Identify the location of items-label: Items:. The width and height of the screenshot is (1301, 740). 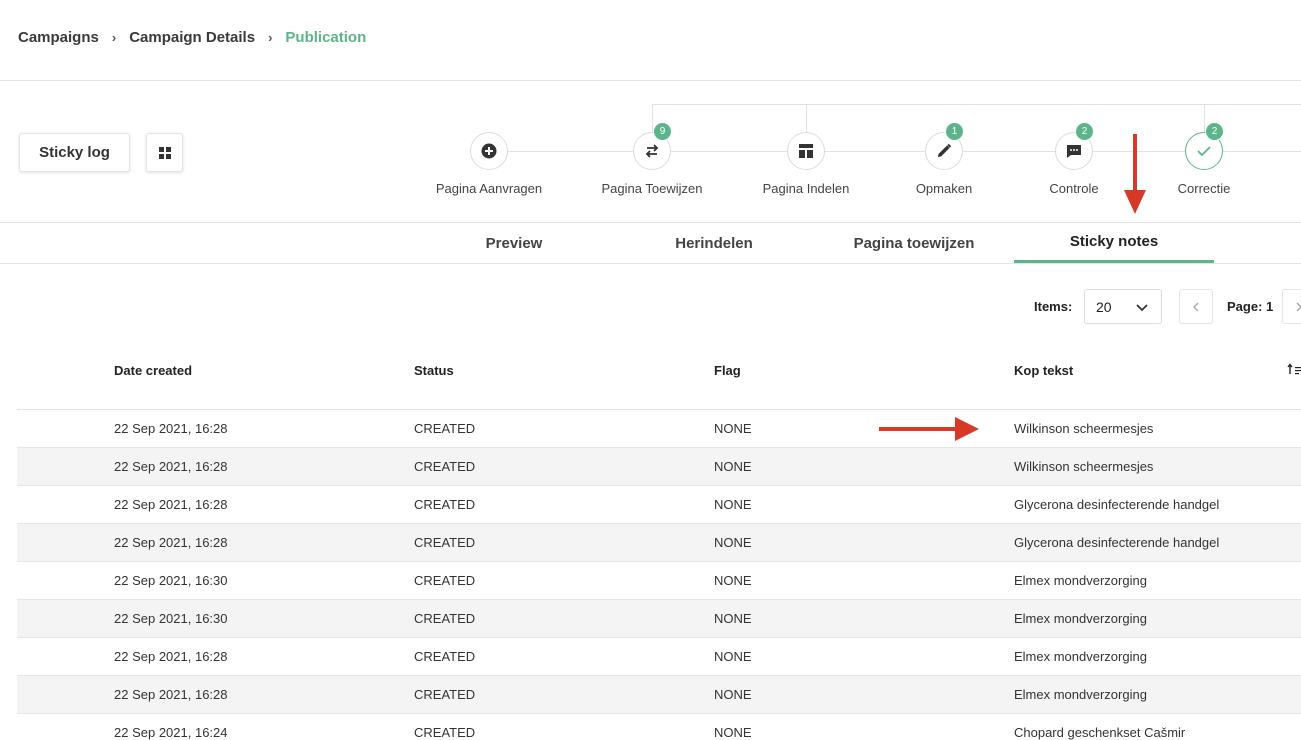
(1053, 306).